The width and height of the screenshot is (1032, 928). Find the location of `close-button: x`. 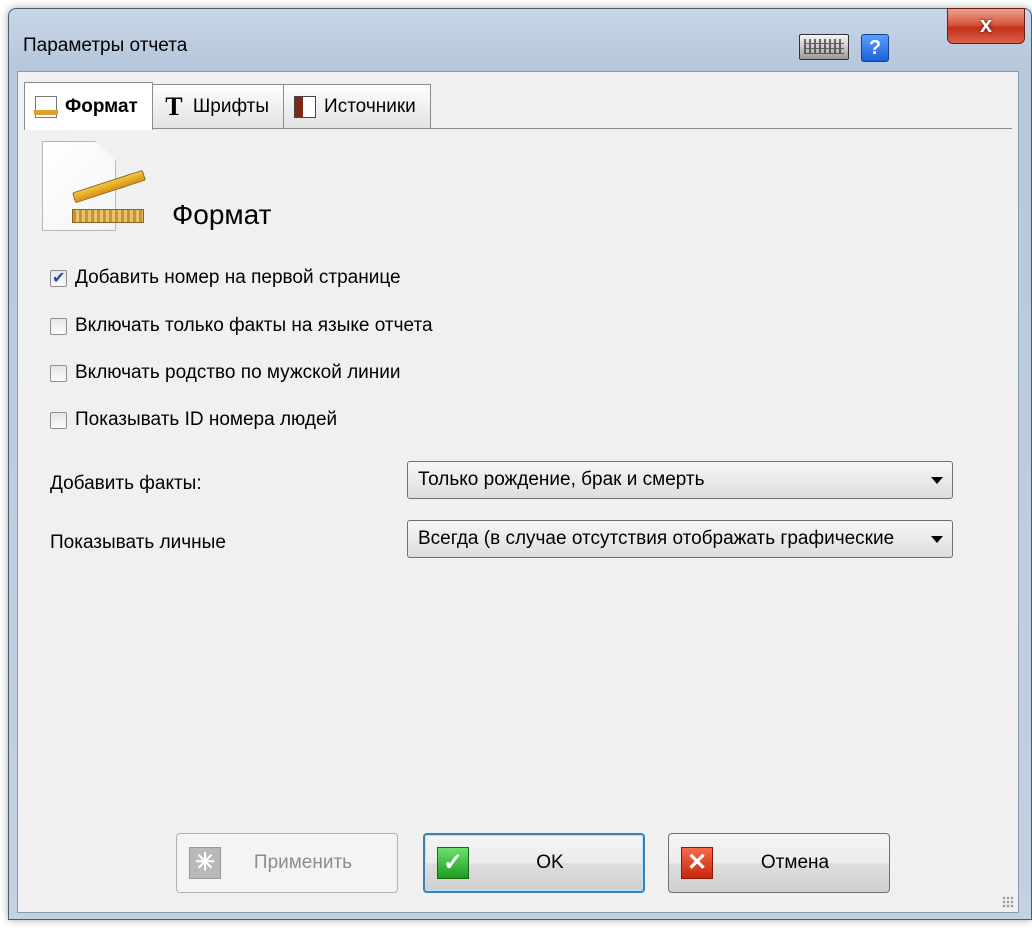

close-button: x is located at coordinates (986, 26).